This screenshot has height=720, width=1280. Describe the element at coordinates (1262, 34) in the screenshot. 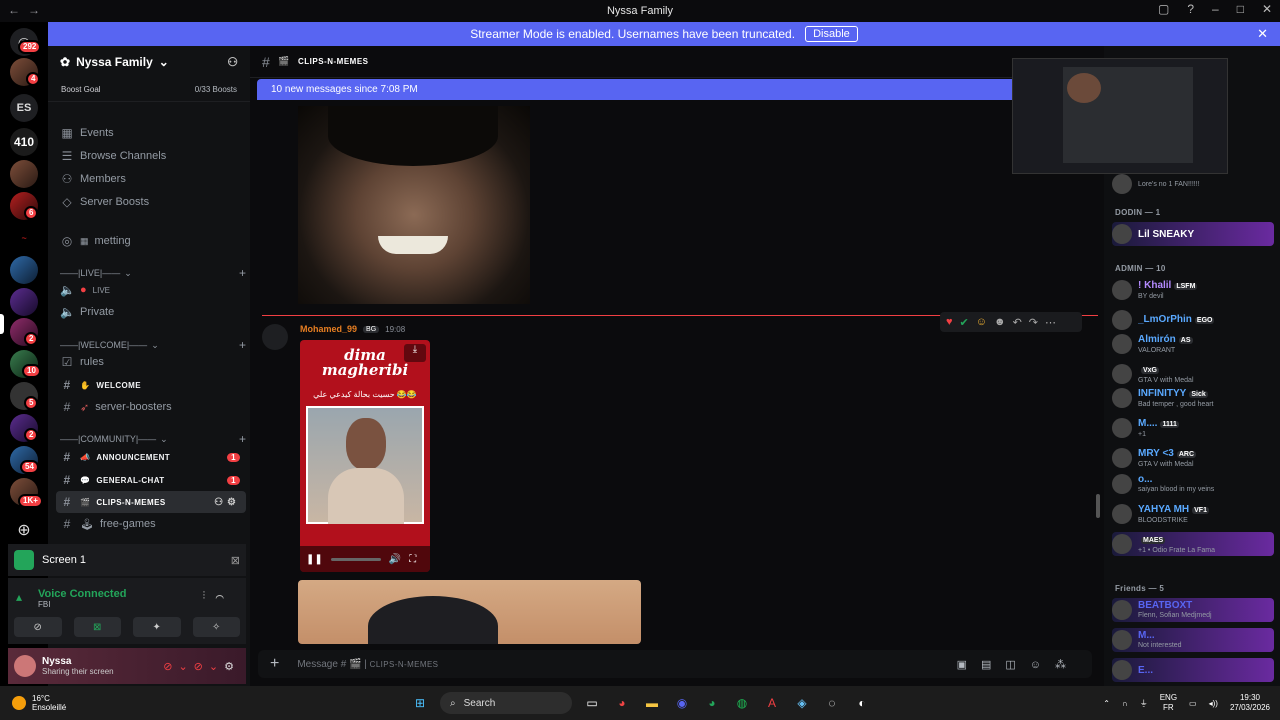

I see `close-icon: ✕` at that location.